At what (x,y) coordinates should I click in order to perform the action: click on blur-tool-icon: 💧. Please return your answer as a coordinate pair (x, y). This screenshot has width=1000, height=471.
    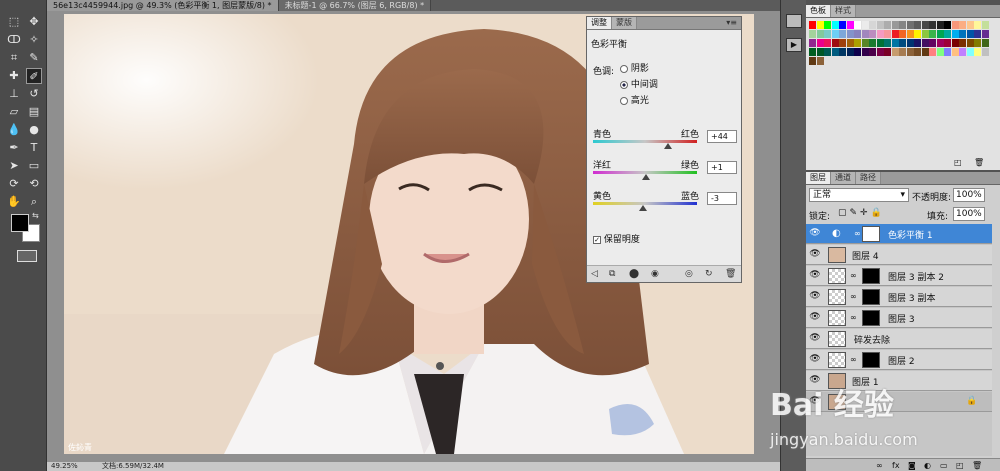
    Looking at the image, I should click on (14, 130).